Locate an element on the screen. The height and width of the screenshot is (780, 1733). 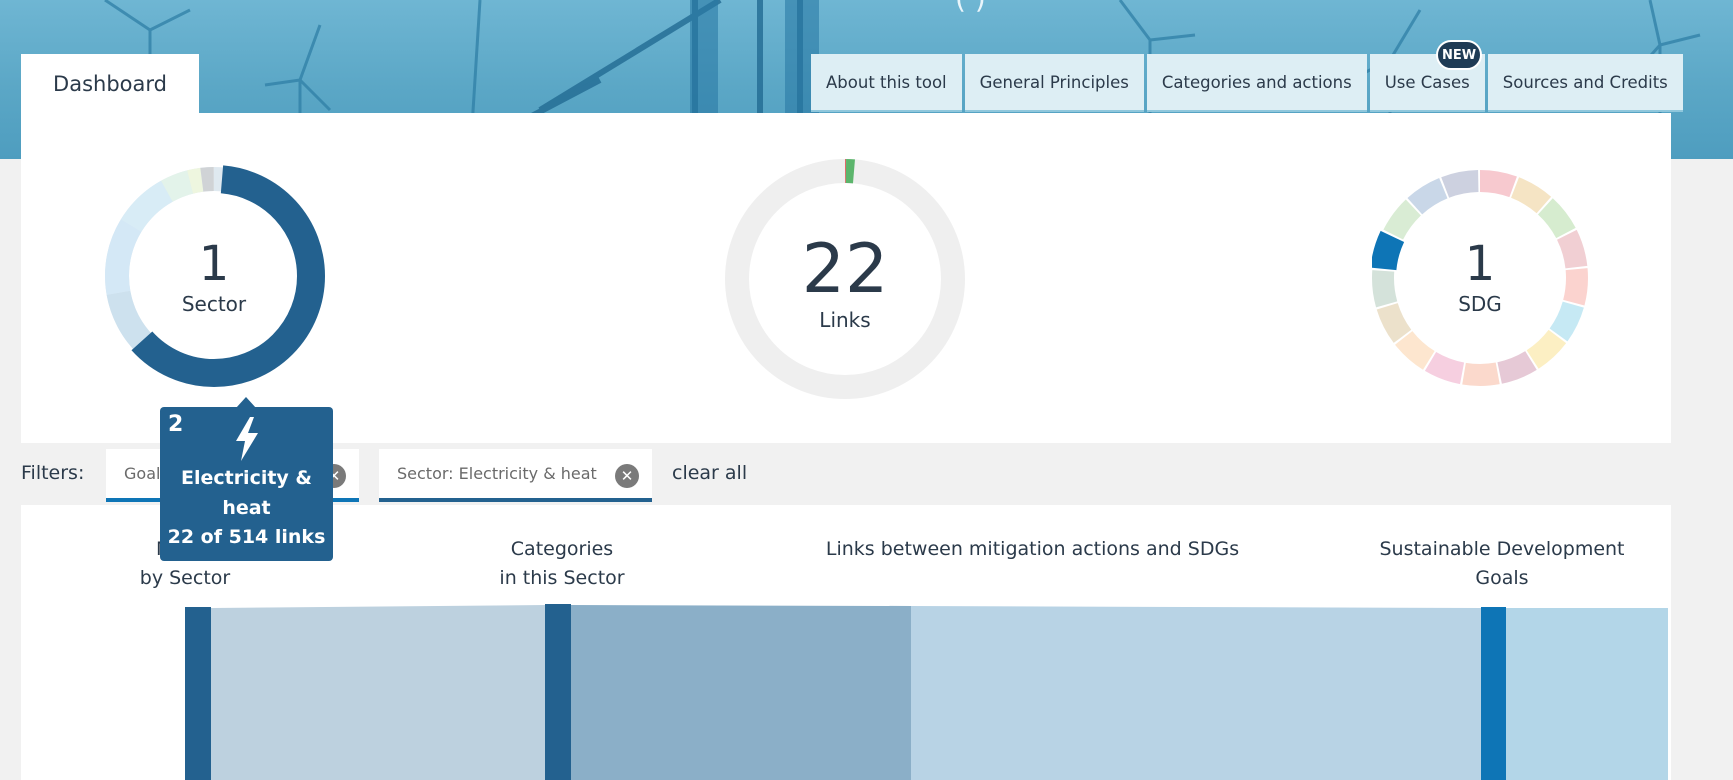
sankey-flow-sdg is located at coordinates (1586, 694).